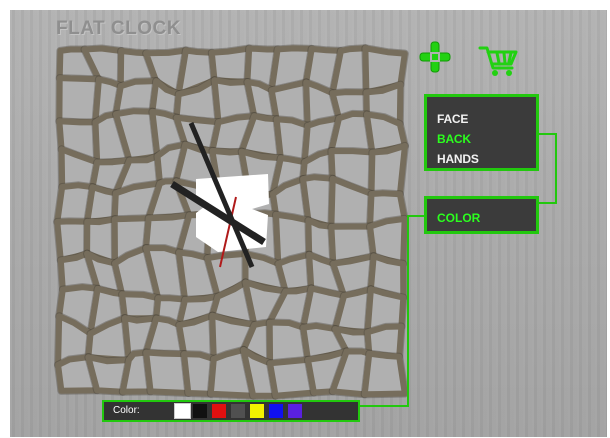 The height and width of the screenshot is (438, 610). I want to click on menu-item-hands: HANDS, so click(486, 159).